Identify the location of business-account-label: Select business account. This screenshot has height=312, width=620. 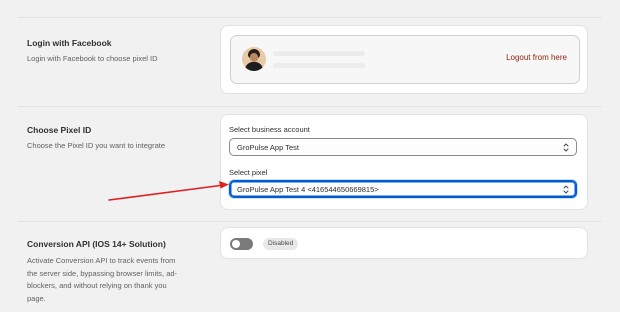
(269, 129).